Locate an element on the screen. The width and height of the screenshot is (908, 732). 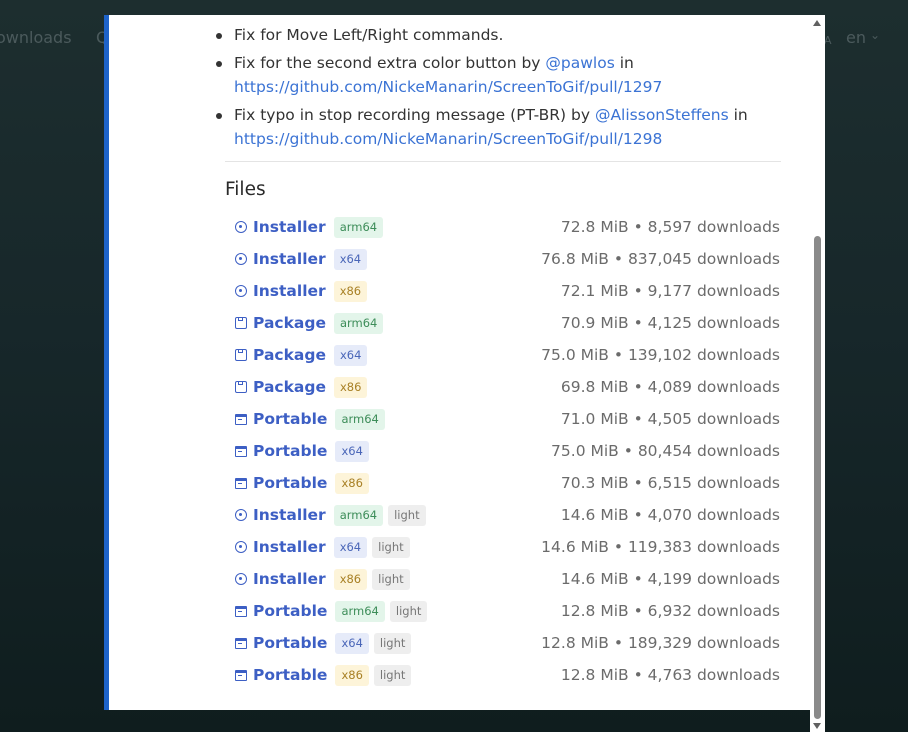
release-note-item: Fix for Move Left/Right commands. is located at coordinates (505, 35).